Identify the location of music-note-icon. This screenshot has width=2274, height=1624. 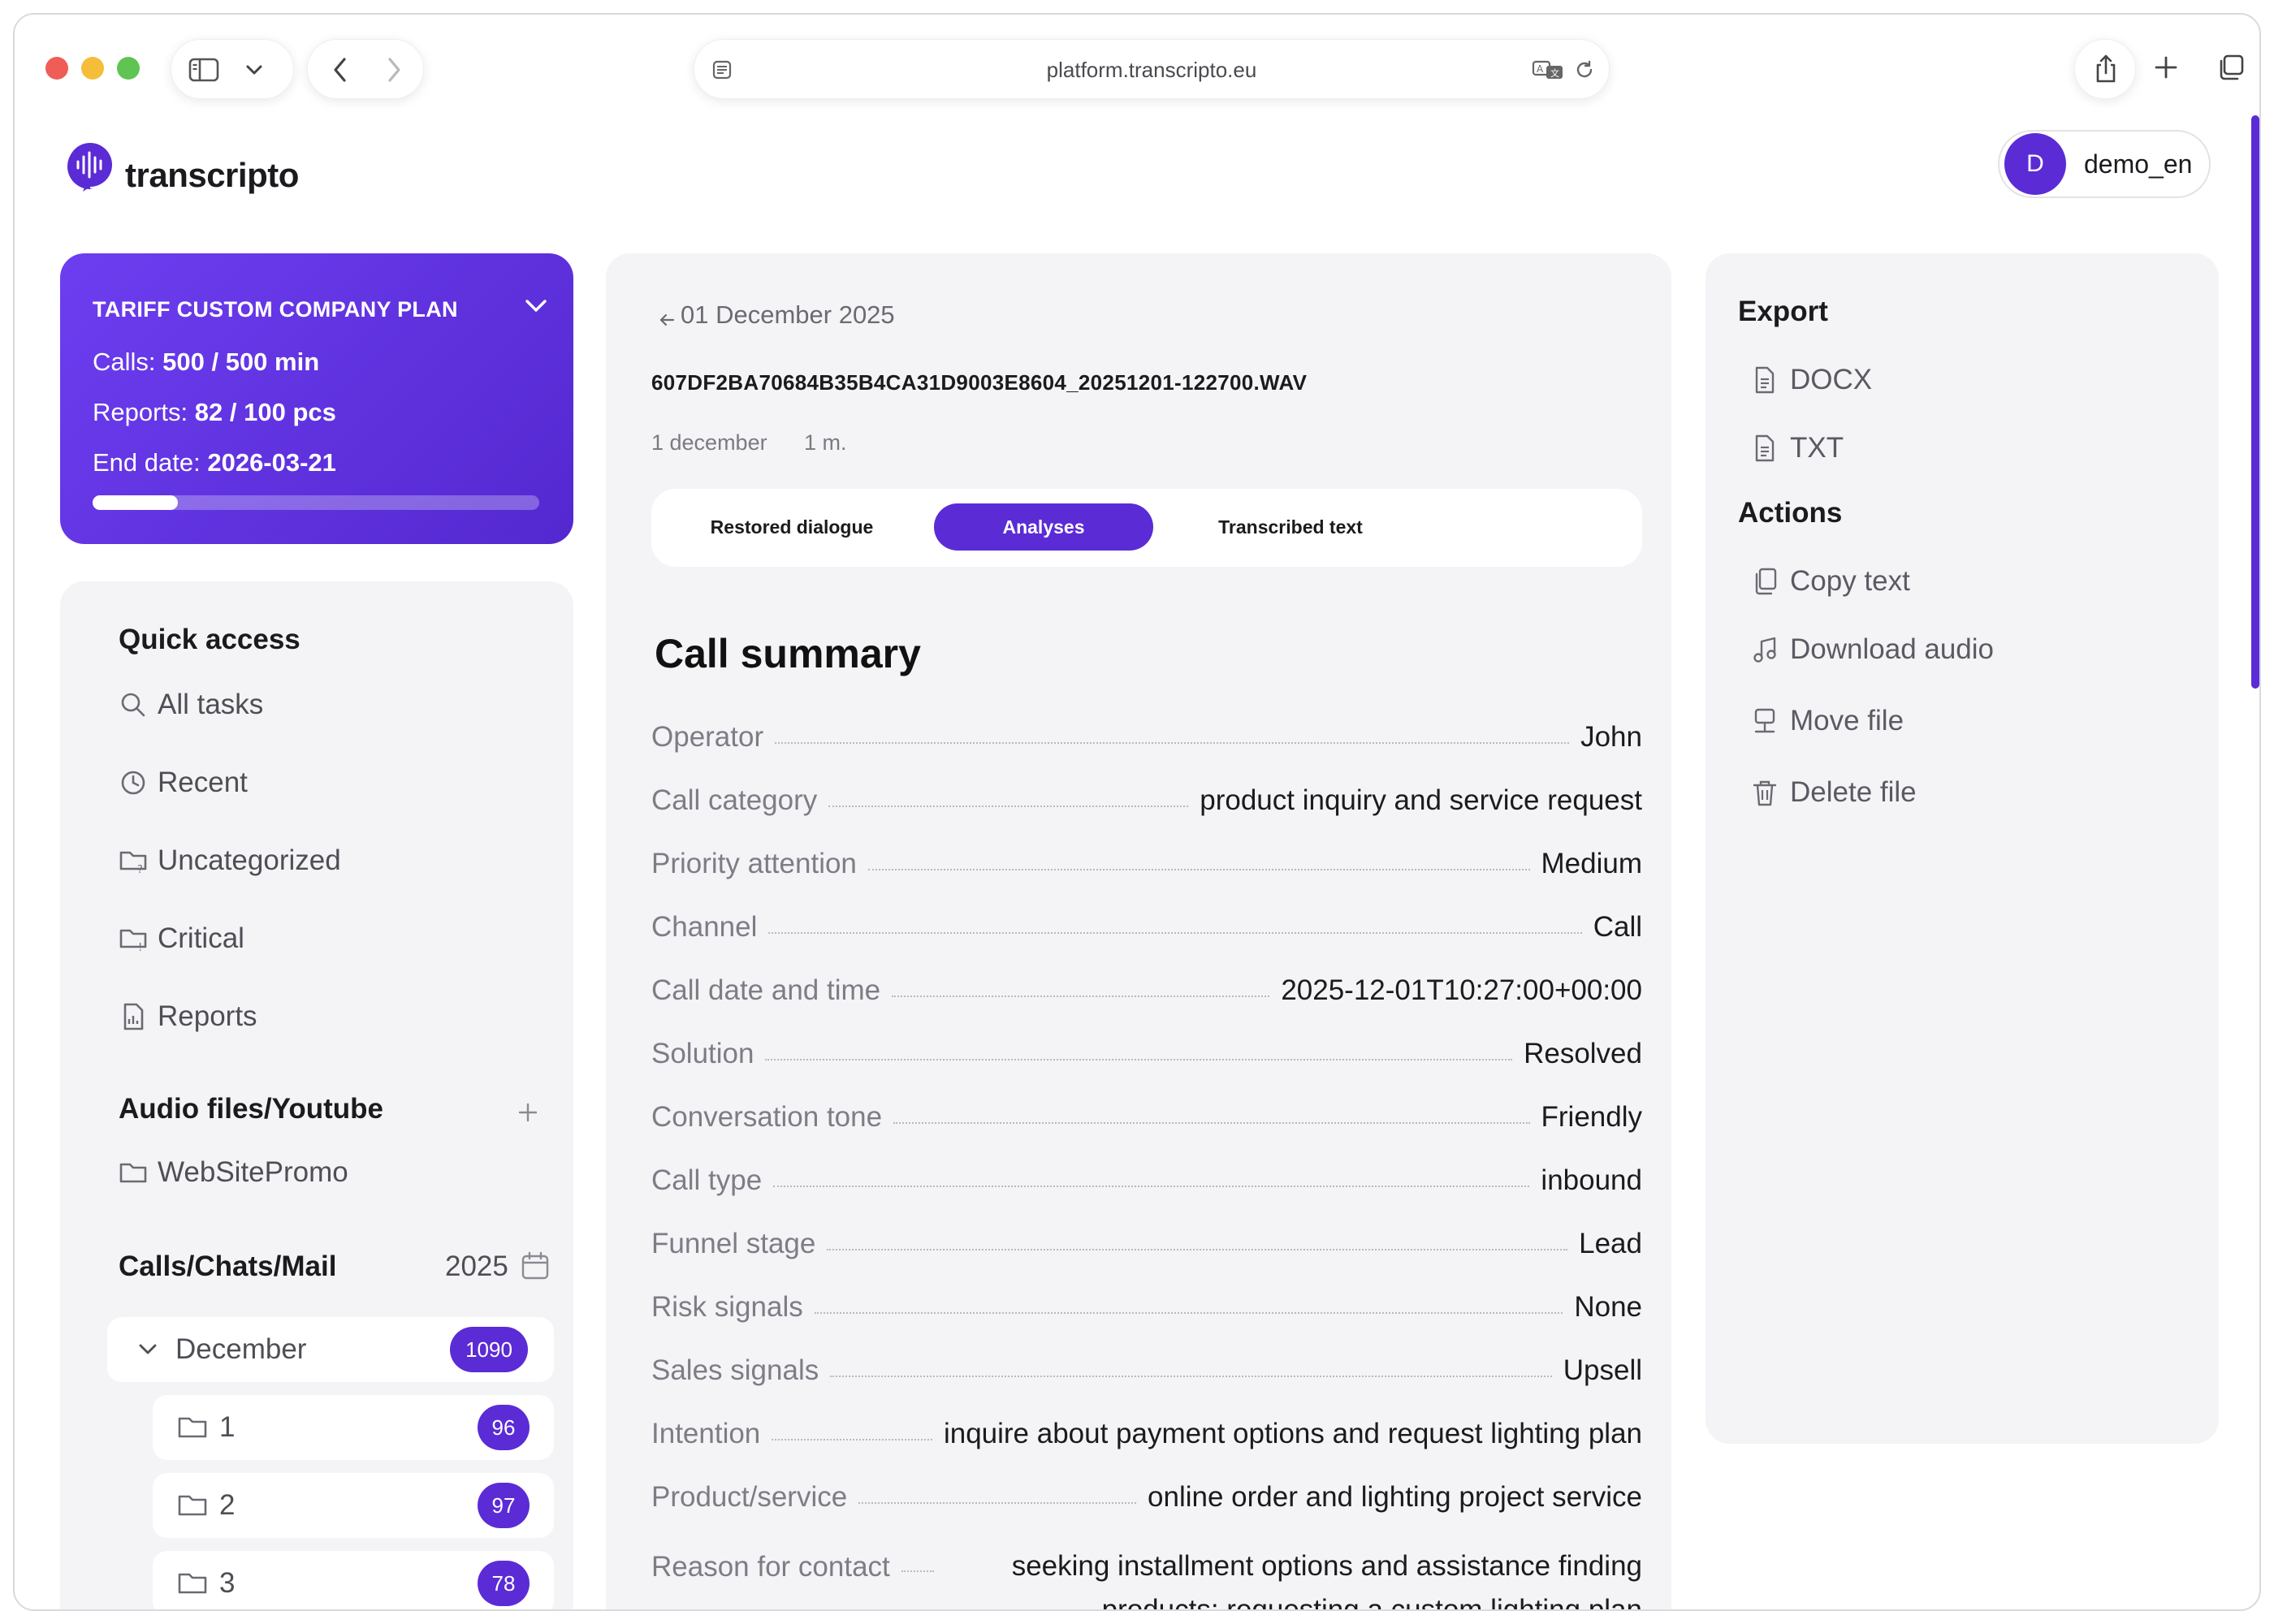
(1765, 649).